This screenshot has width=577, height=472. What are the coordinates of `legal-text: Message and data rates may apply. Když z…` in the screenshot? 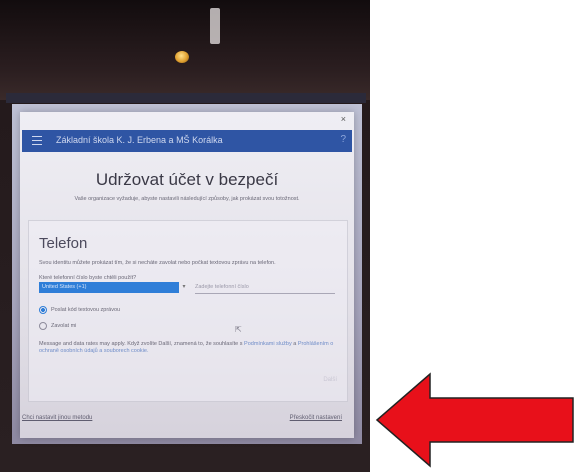 It's located at (141, 344).